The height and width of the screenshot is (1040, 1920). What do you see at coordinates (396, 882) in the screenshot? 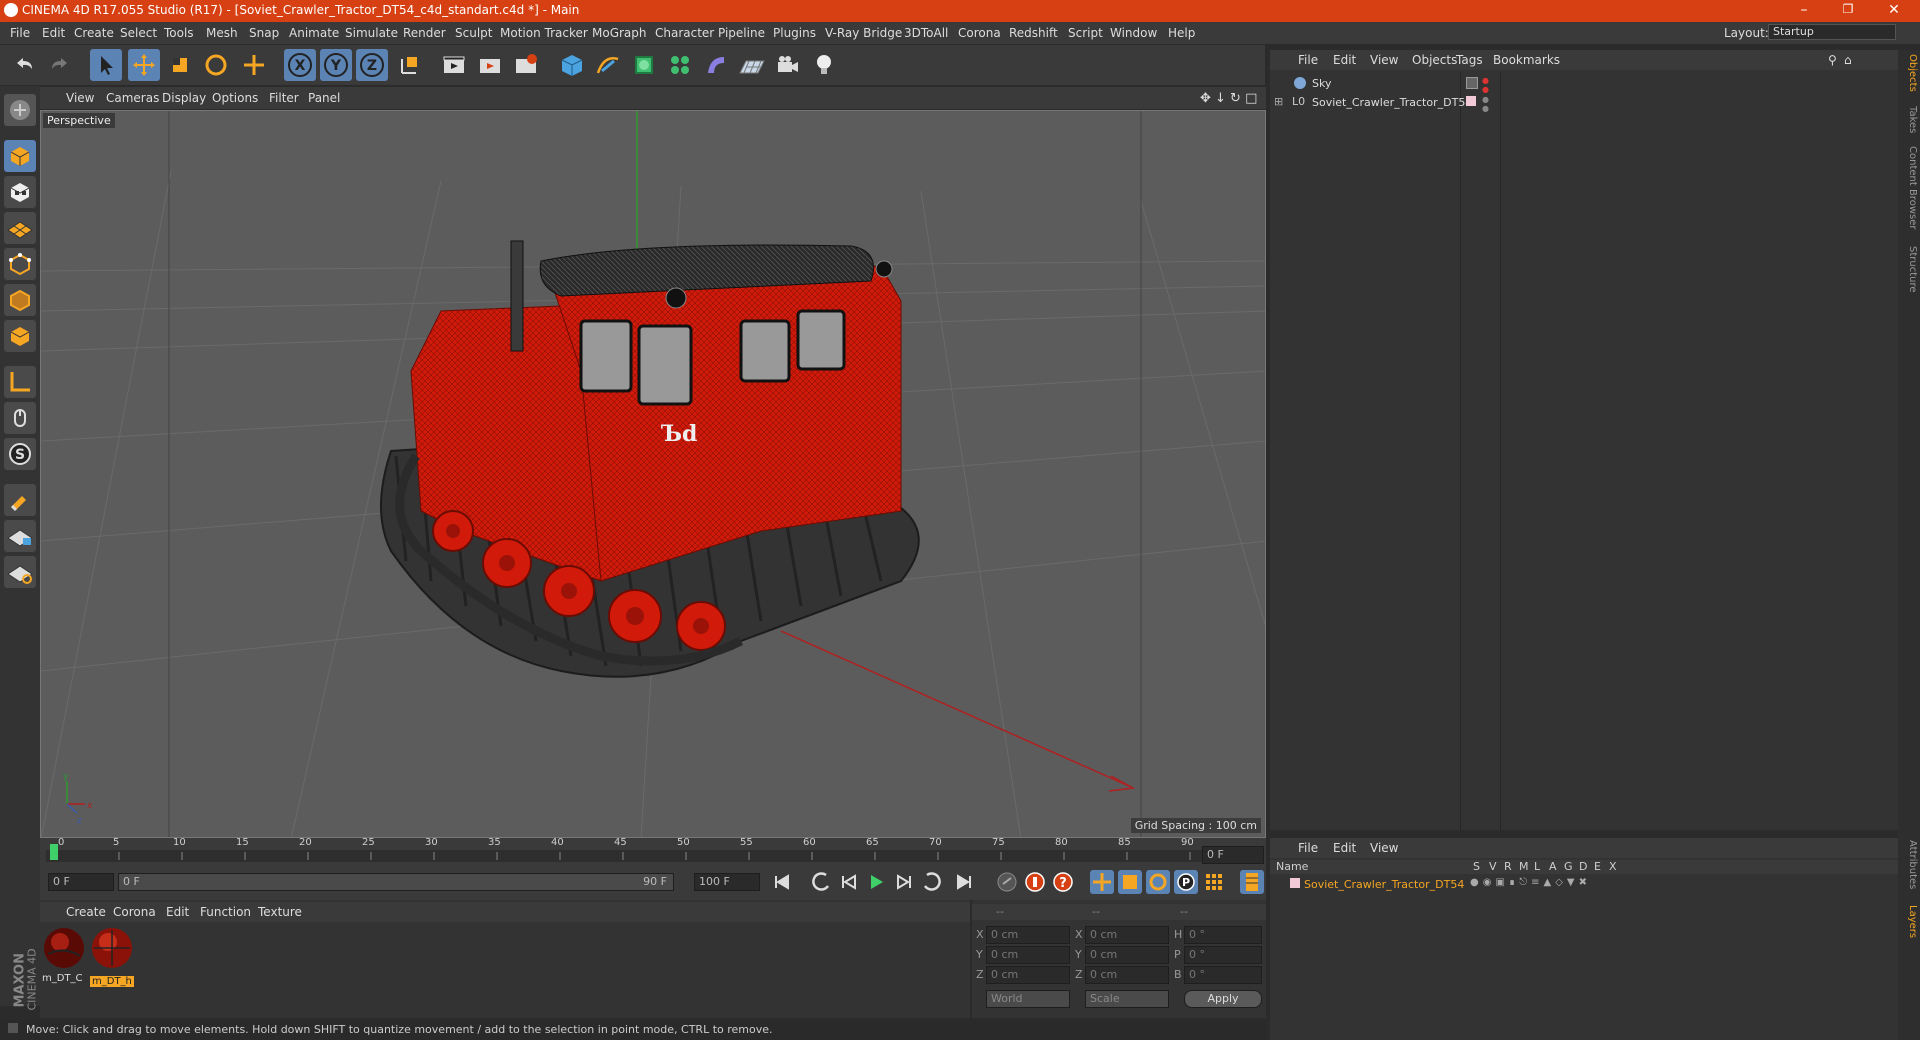
I see `preview-range-slider: 0 F 90 F` at bounding box center [396, 882].